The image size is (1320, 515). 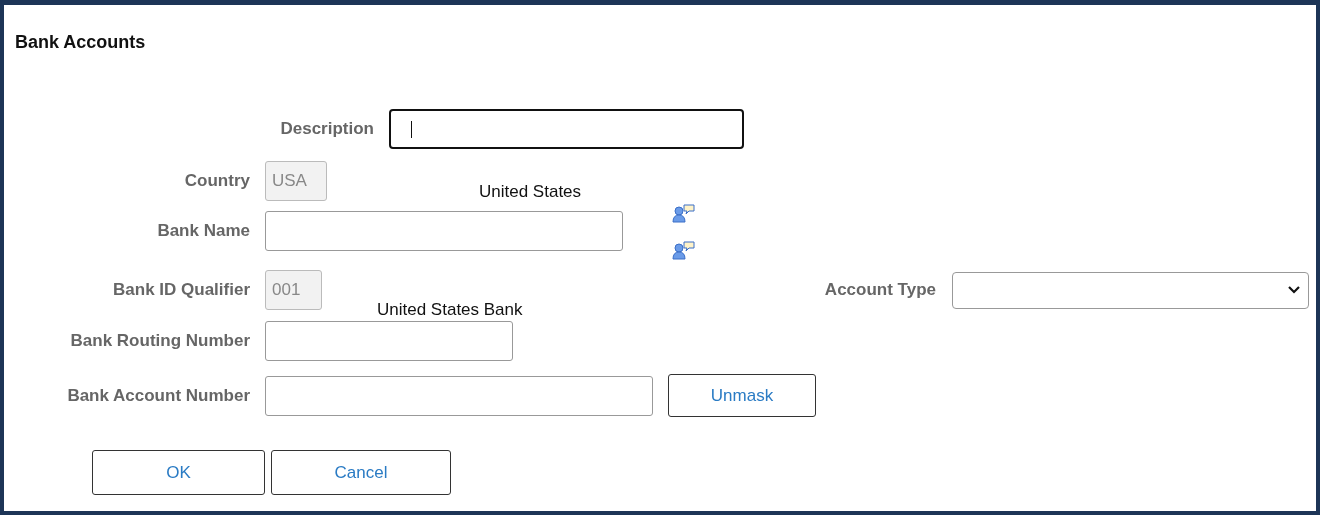 What do you see at coordinates (178, 472) in the screenshot?
I see `dialog-button: OK` at bounding box center [178, 472].